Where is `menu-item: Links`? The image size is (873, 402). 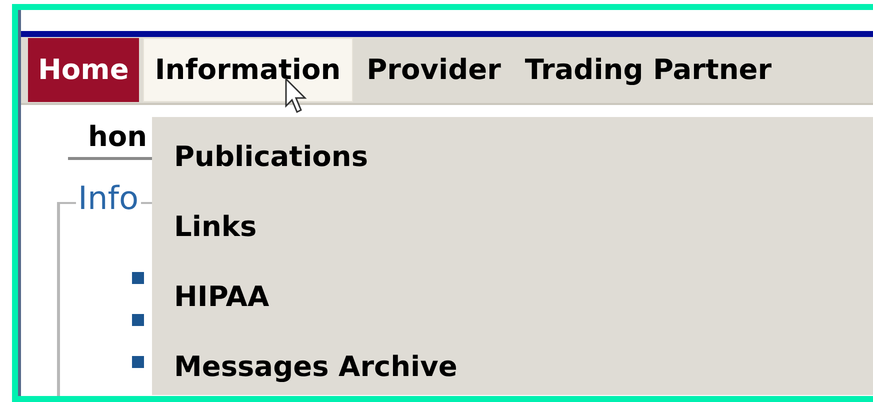
menu-item: Links is located at coordinates (215, 227).